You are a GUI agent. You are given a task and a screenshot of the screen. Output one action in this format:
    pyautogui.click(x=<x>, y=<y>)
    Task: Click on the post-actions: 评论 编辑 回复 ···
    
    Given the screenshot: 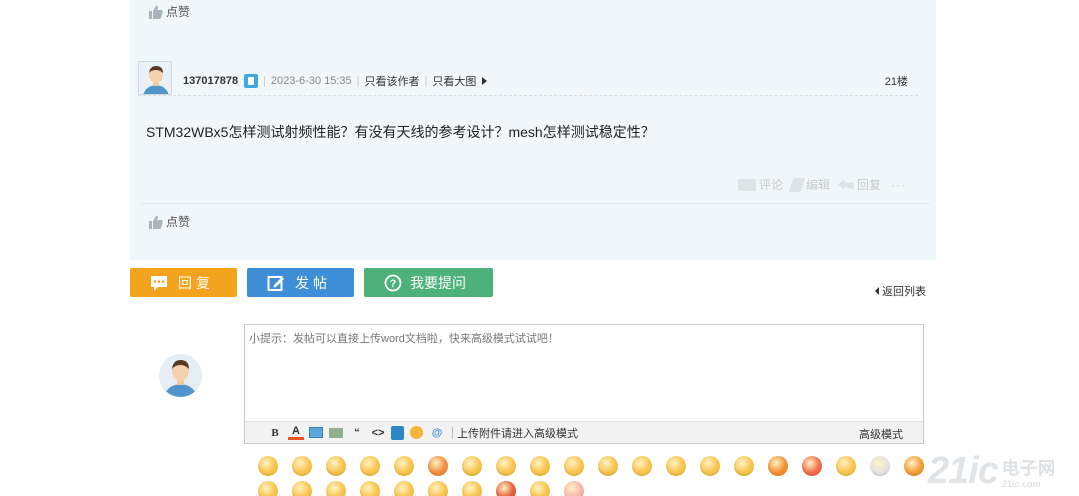 What is the action you would take?
    pyautogui.click(x=818, y=184)
    